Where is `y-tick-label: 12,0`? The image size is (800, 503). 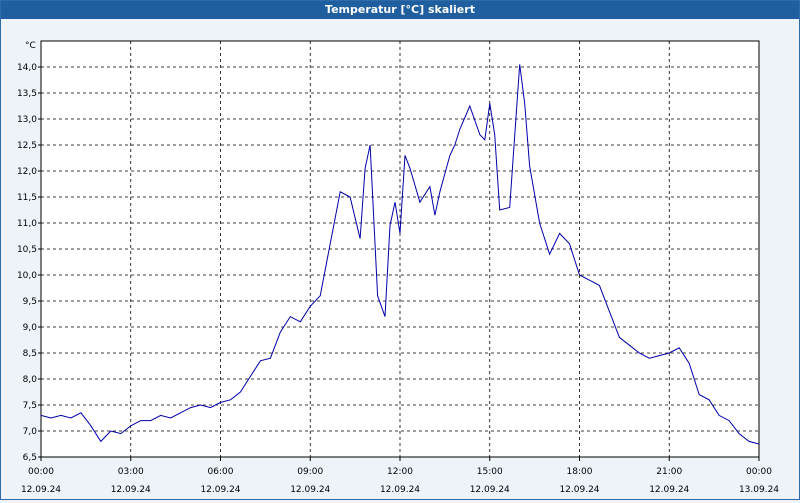
y-tick-label: 12,0 is located at coordinates (27, 172).